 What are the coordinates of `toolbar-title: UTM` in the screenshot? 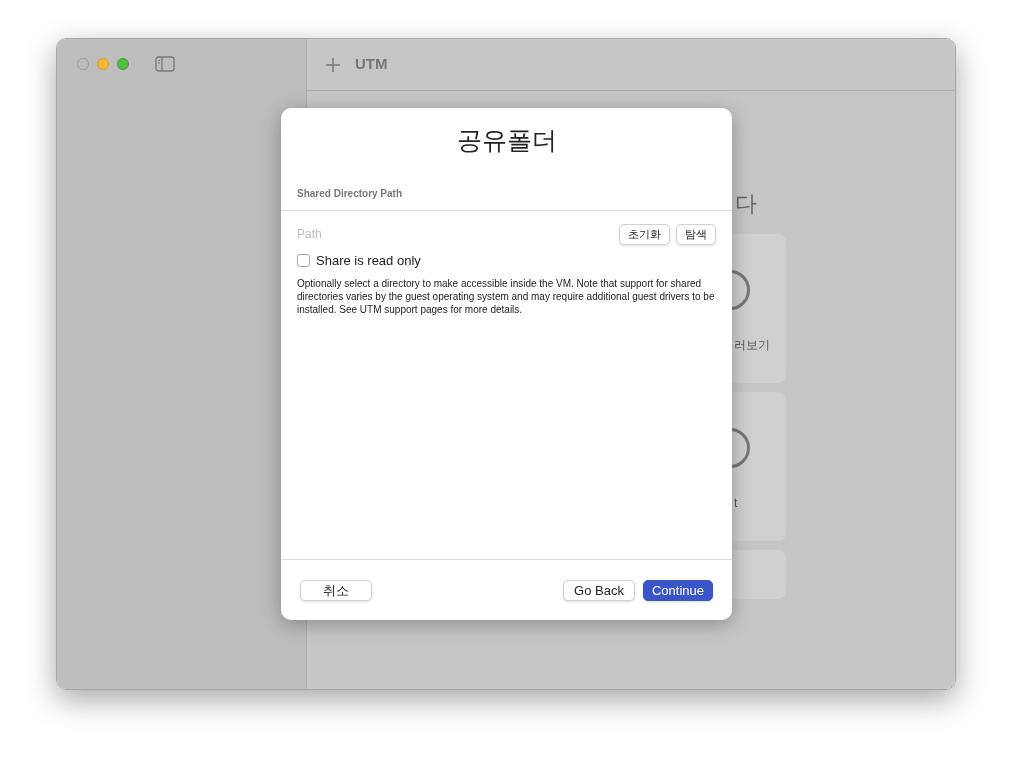 It's located at (371, 64).